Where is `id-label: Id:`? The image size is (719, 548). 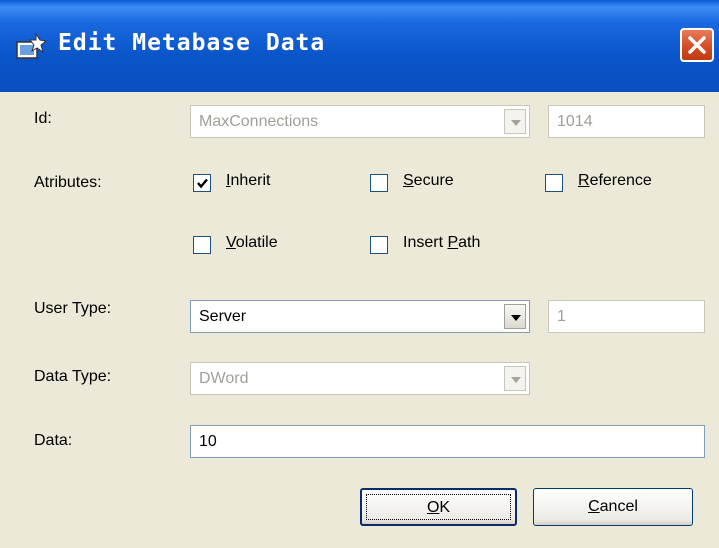
id-label: Id: is located at coordinates (43, 118).